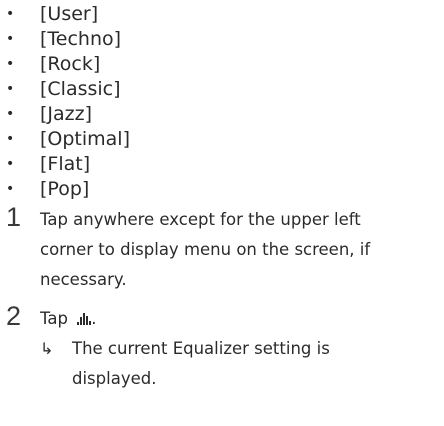 The image size is (444, 426). Describe the element at coordinates (222, 114) in the screenshot. I see `list-item: • [Jazz]` at that location.